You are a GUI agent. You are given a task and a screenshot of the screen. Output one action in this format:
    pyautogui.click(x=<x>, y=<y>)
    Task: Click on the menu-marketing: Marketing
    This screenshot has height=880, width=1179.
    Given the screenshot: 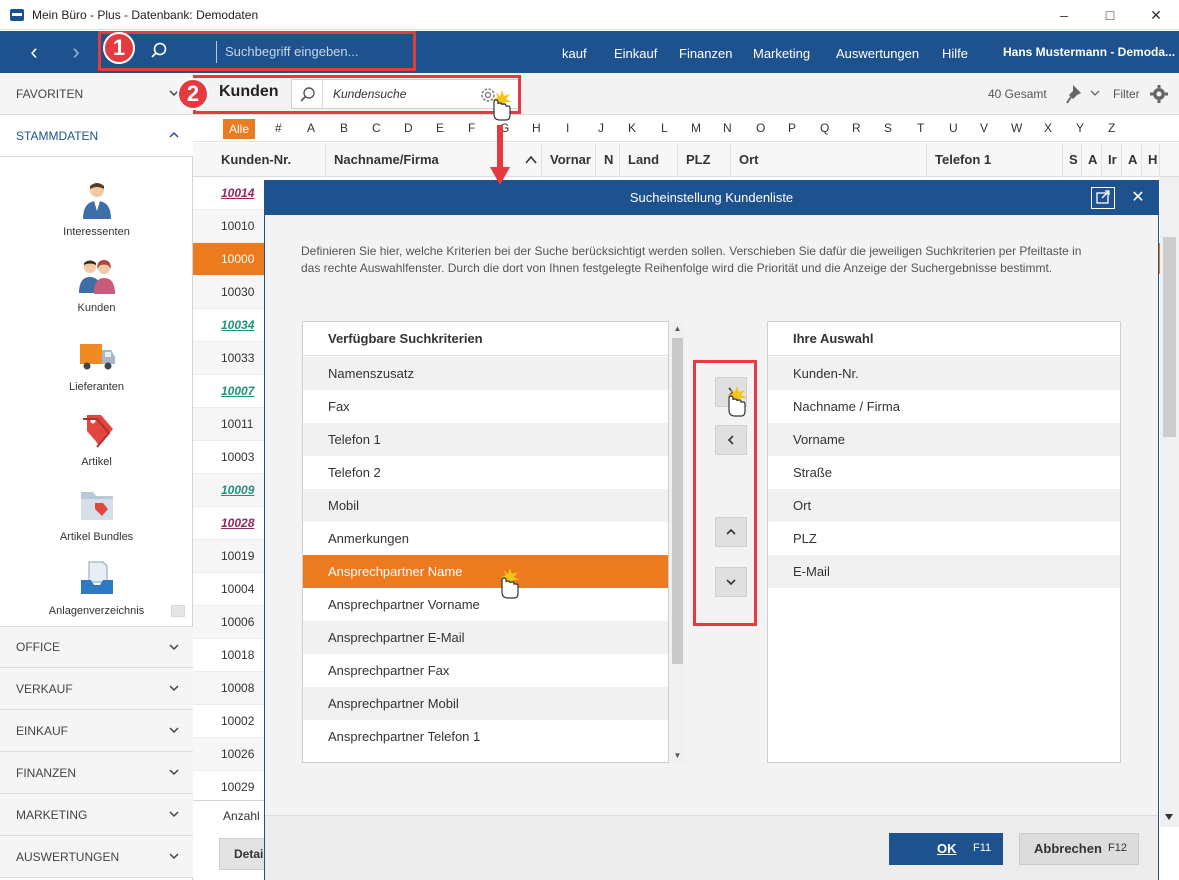 What is the action you would take?
    pyautogui.click(x=781, y=52)
    